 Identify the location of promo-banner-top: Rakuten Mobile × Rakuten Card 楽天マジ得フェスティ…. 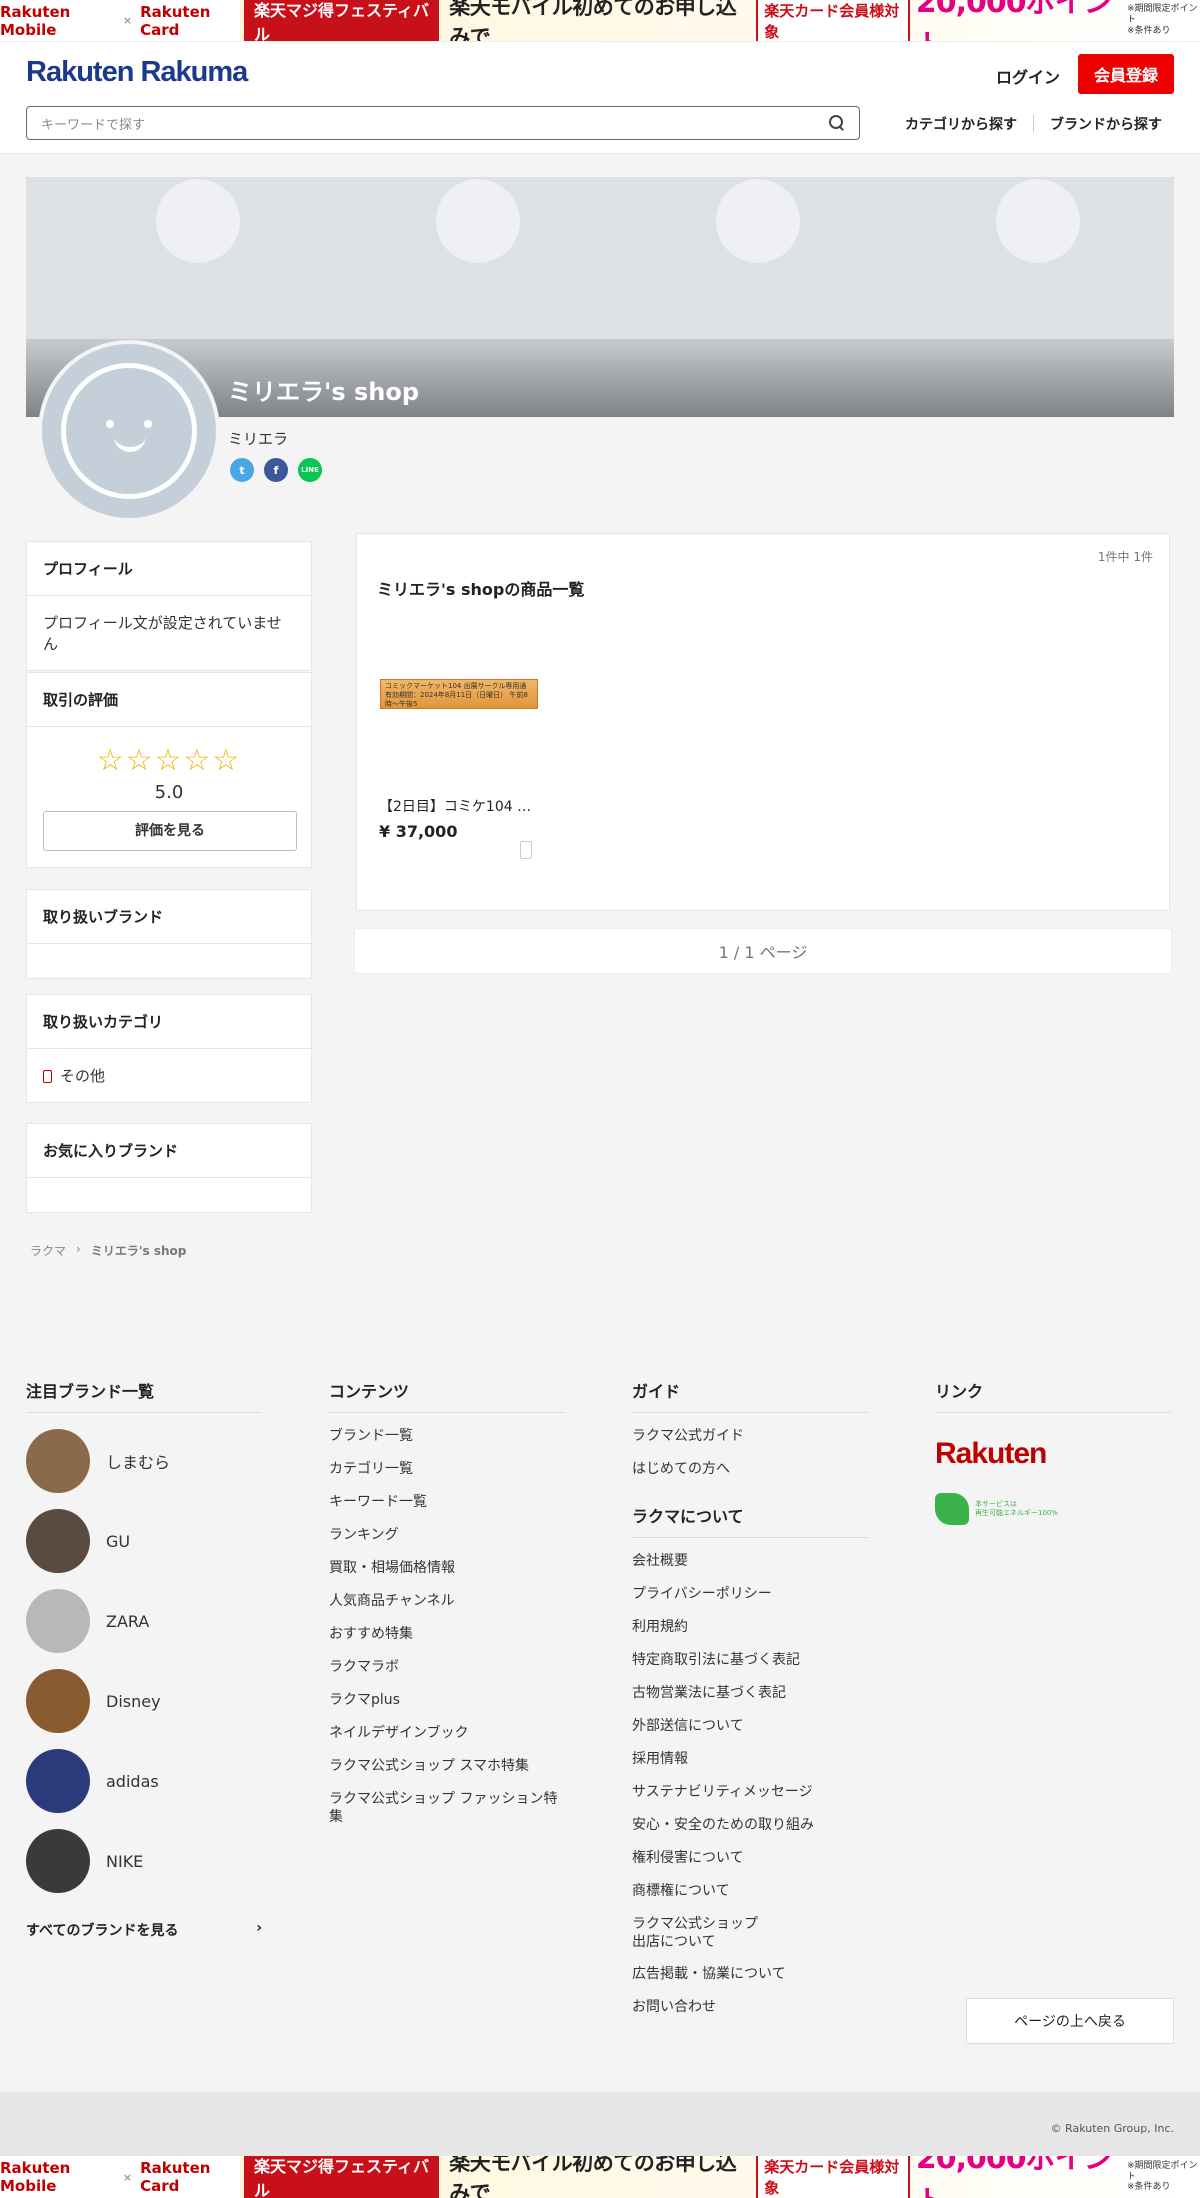
(600, 21).